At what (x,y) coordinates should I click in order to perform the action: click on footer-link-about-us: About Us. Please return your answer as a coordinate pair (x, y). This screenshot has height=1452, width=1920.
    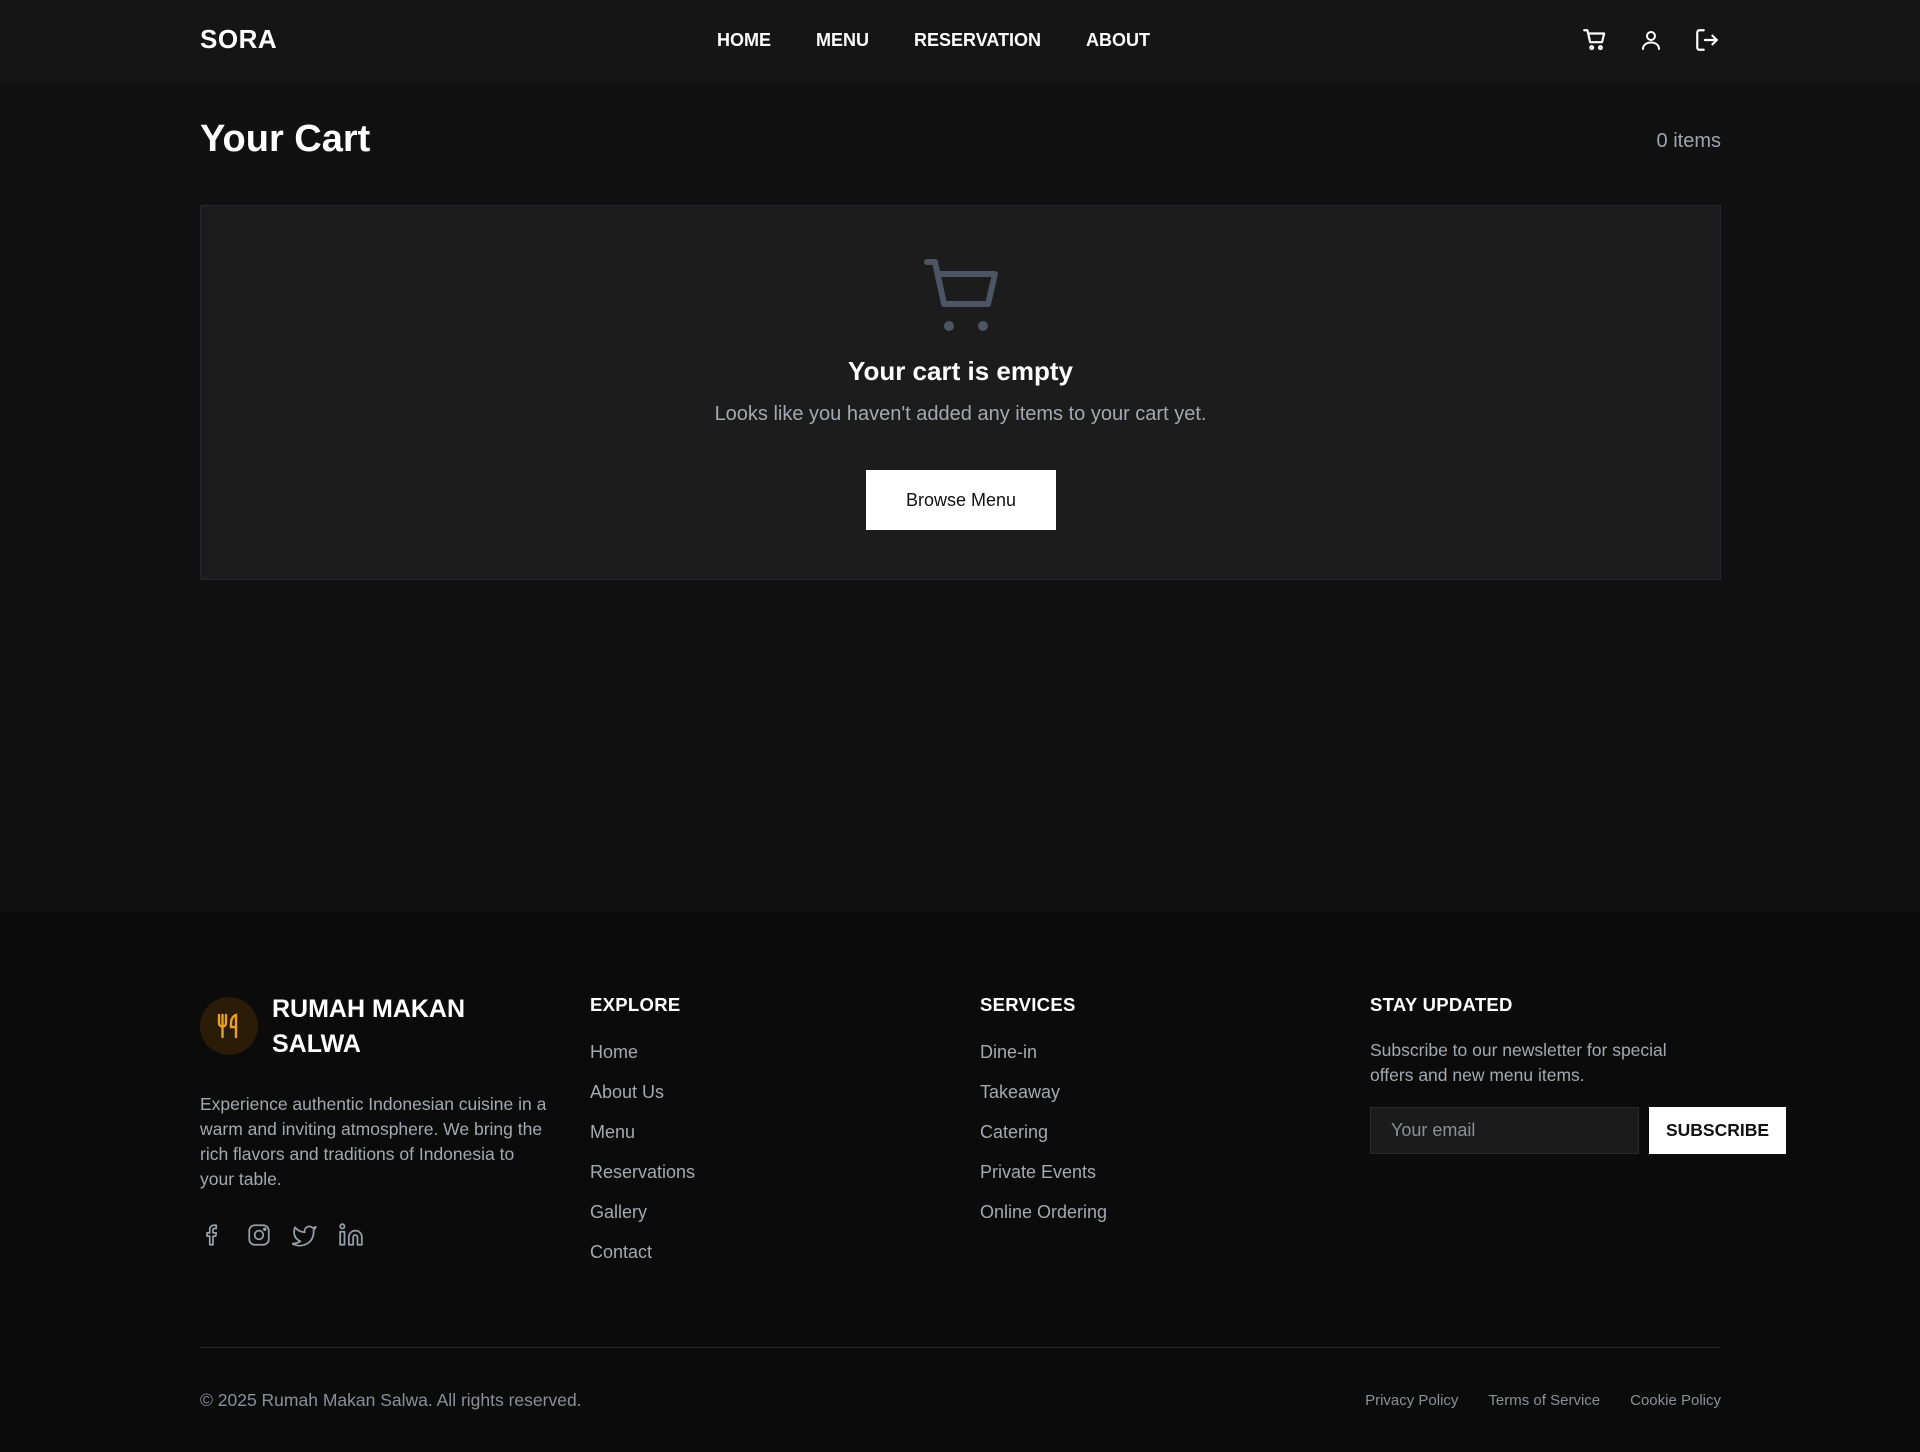
    Looking at the image, I should click on (642, 1102).